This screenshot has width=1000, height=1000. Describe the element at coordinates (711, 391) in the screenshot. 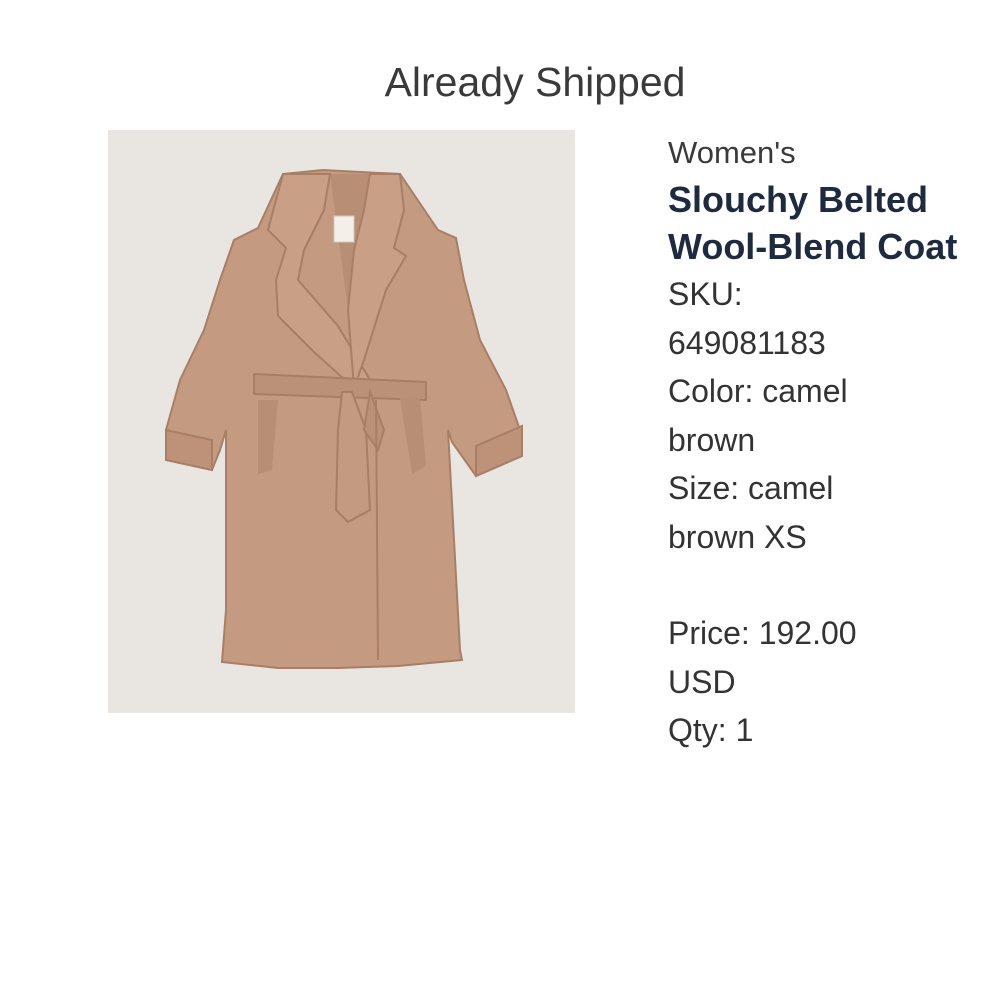

I see `color-label: Color:` at that location.